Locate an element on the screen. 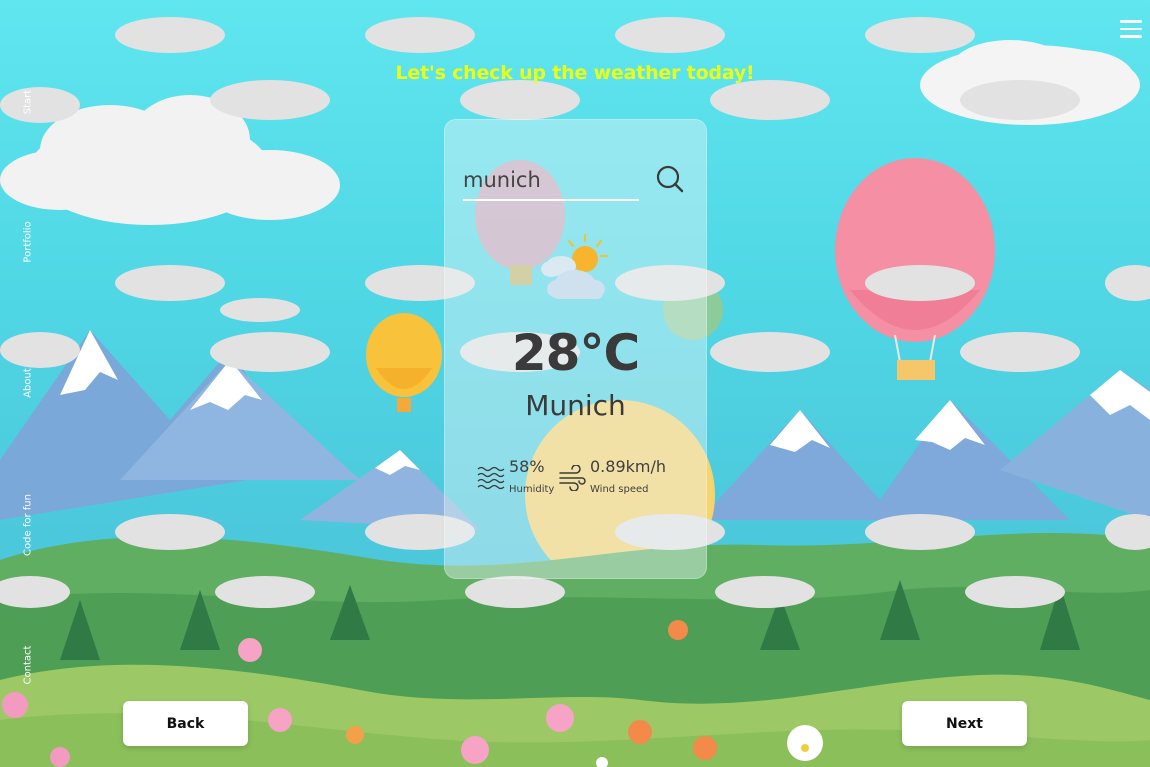 The width and height of the screenshot is (1150, 767). hot-air-balloon-left is located at coordinates (404, 362).